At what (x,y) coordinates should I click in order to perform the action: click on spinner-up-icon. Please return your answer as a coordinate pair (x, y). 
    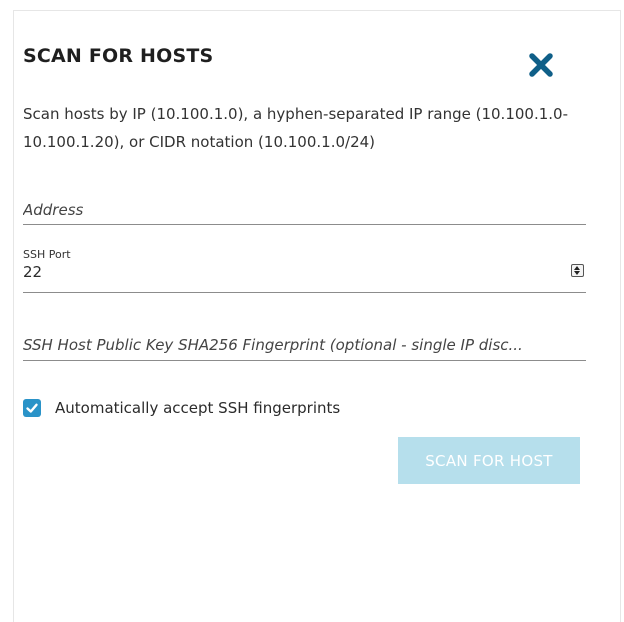
    Looking at the image, I should click on (577, 268).